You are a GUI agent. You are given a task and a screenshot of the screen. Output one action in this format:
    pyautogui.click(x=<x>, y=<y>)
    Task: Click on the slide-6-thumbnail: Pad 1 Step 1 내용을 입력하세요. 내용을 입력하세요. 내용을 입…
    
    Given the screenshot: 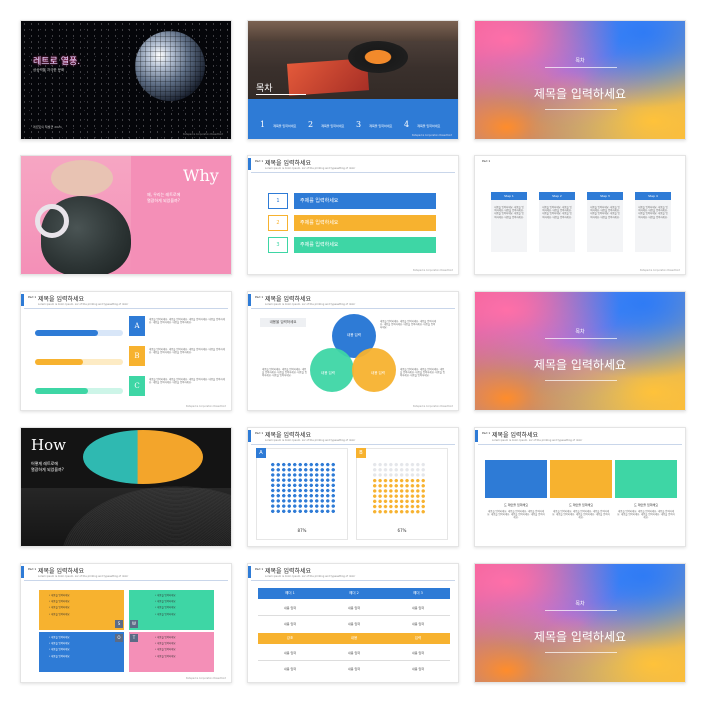 What is the action you would take?
    pyautogui.click(x=580, y=215)
    